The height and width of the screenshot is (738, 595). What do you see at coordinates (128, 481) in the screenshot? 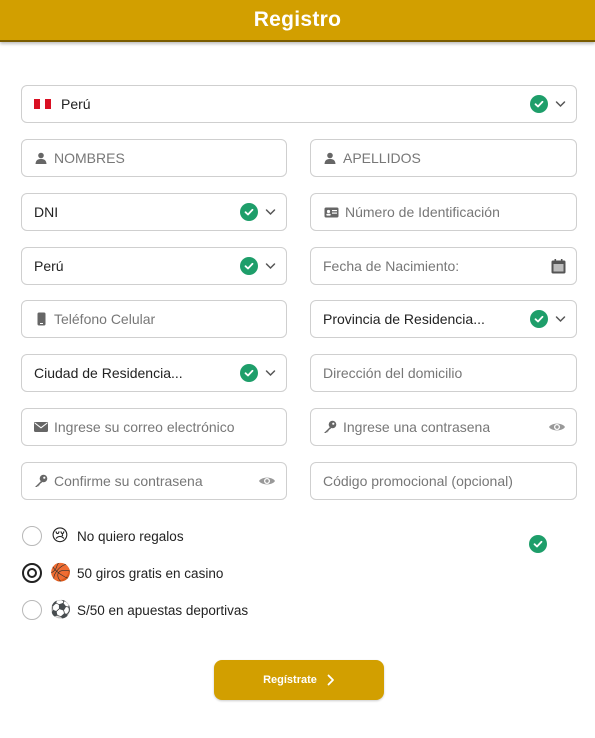
I see `confirm-password-placeholder: Confirme su contrasena` at bounding box center [128, 481].